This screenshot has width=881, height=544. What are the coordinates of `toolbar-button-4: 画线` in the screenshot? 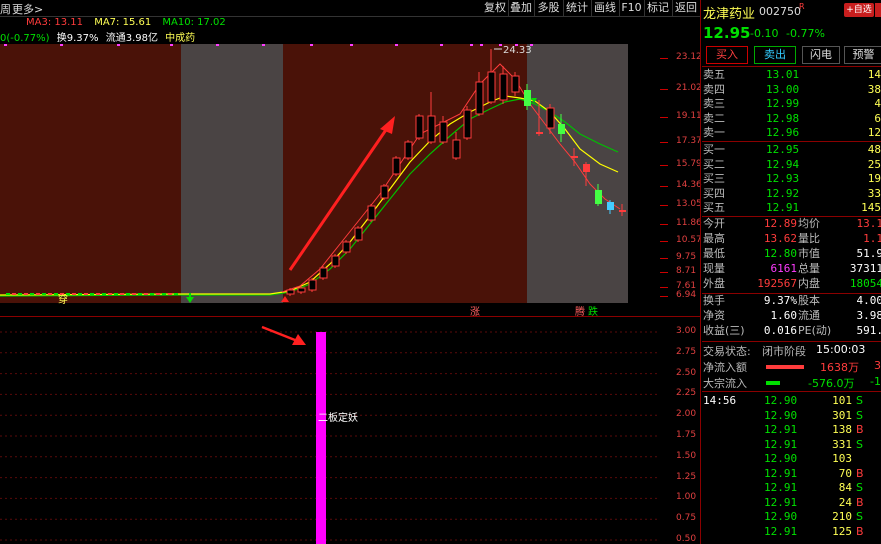 It's located at (605, 8).